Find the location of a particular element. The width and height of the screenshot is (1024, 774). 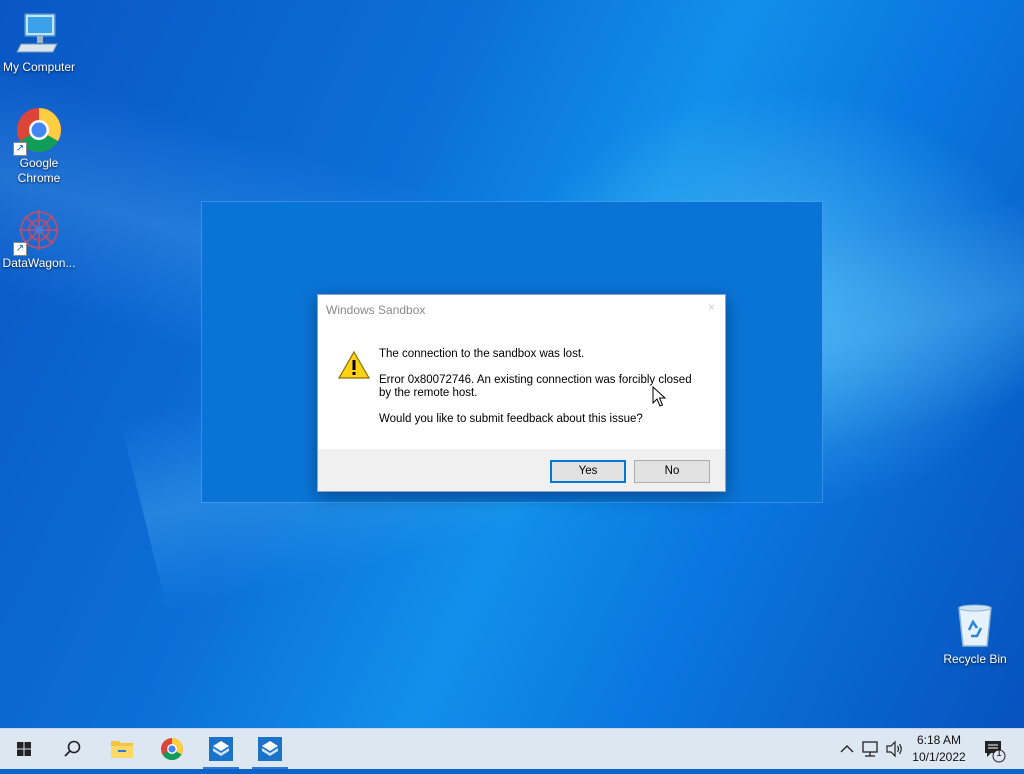

dialog-button-bar: Yes No is located at coordinates (521, 470).